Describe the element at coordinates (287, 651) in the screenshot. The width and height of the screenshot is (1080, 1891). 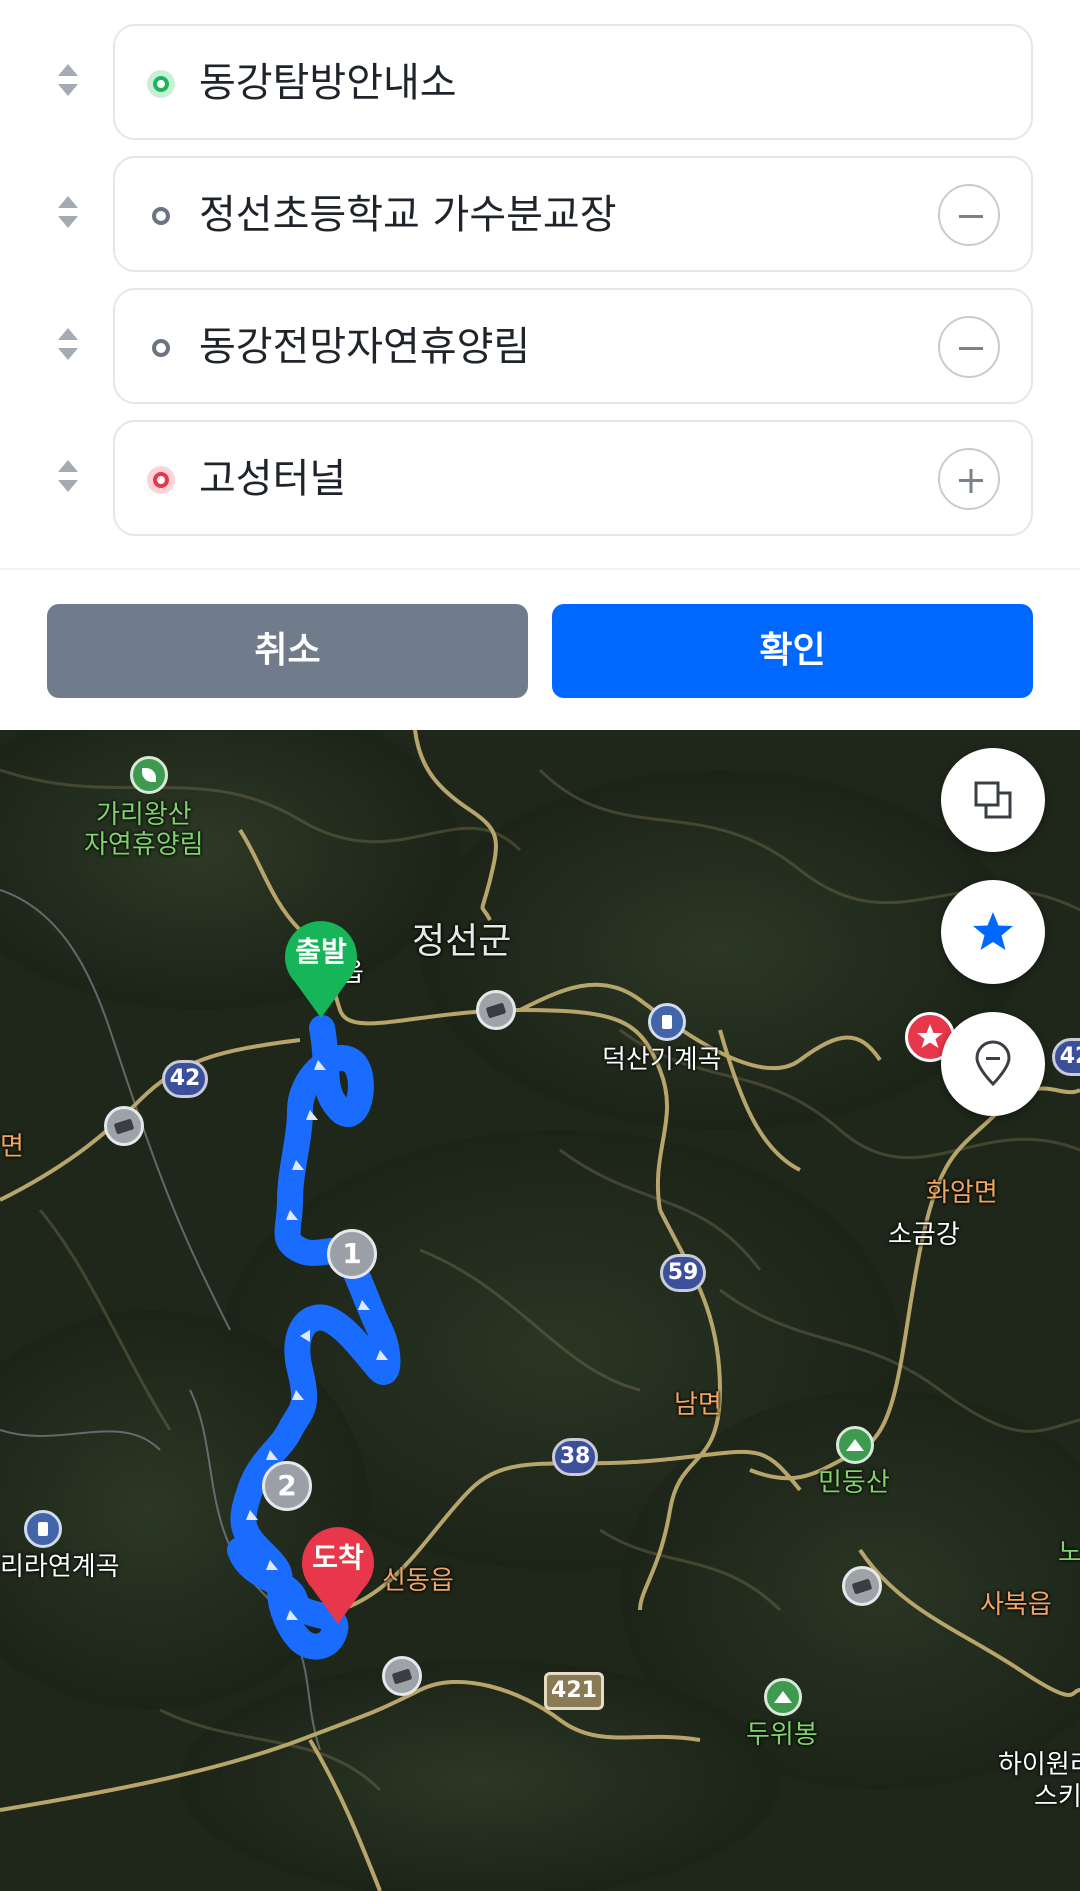
I see `cancel-button: 취소` at that location.